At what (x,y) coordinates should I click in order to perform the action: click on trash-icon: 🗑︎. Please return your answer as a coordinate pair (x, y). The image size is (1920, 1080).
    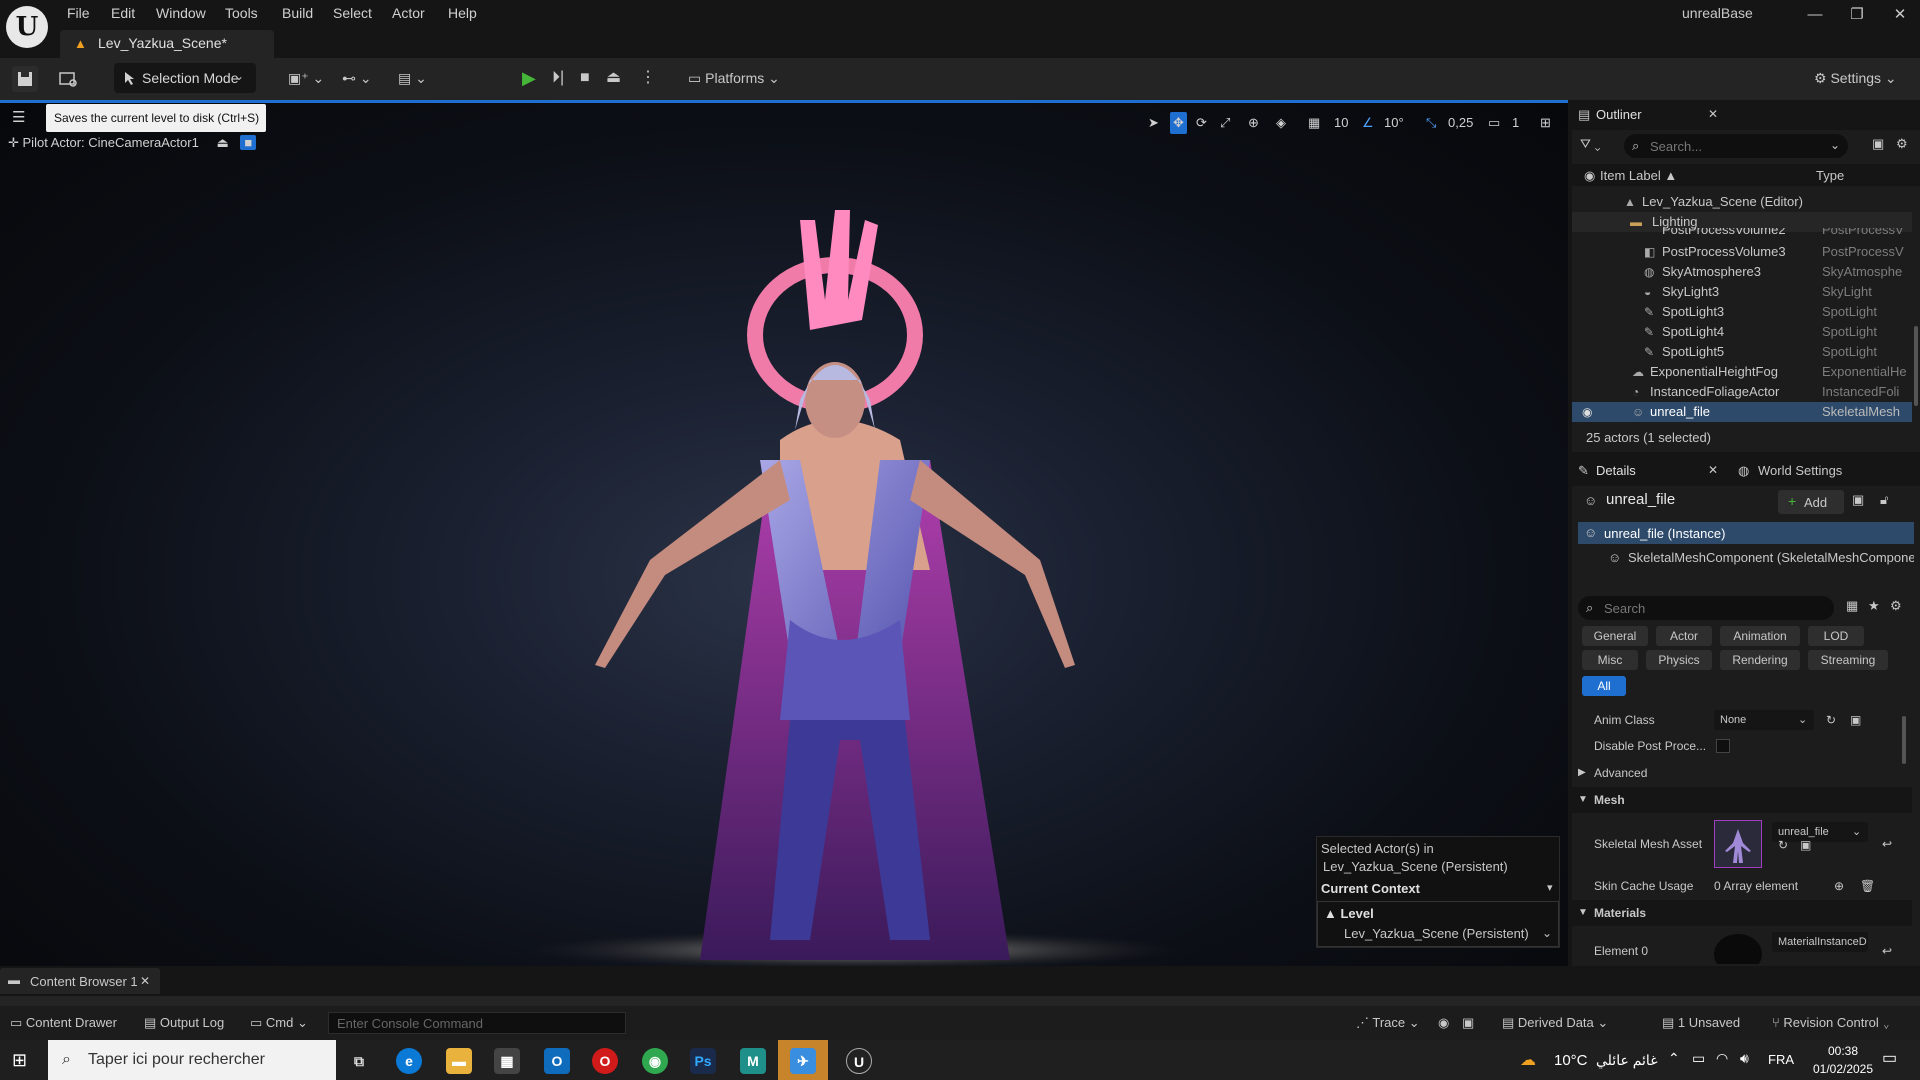
    Looking at the image, I should click on (1867, 886).